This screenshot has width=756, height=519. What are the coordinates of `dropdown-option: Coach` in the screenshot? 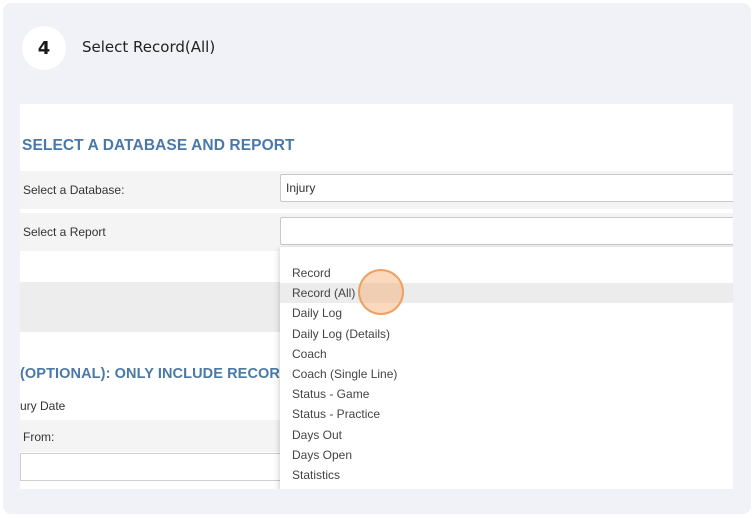 It's located at (506, 354).